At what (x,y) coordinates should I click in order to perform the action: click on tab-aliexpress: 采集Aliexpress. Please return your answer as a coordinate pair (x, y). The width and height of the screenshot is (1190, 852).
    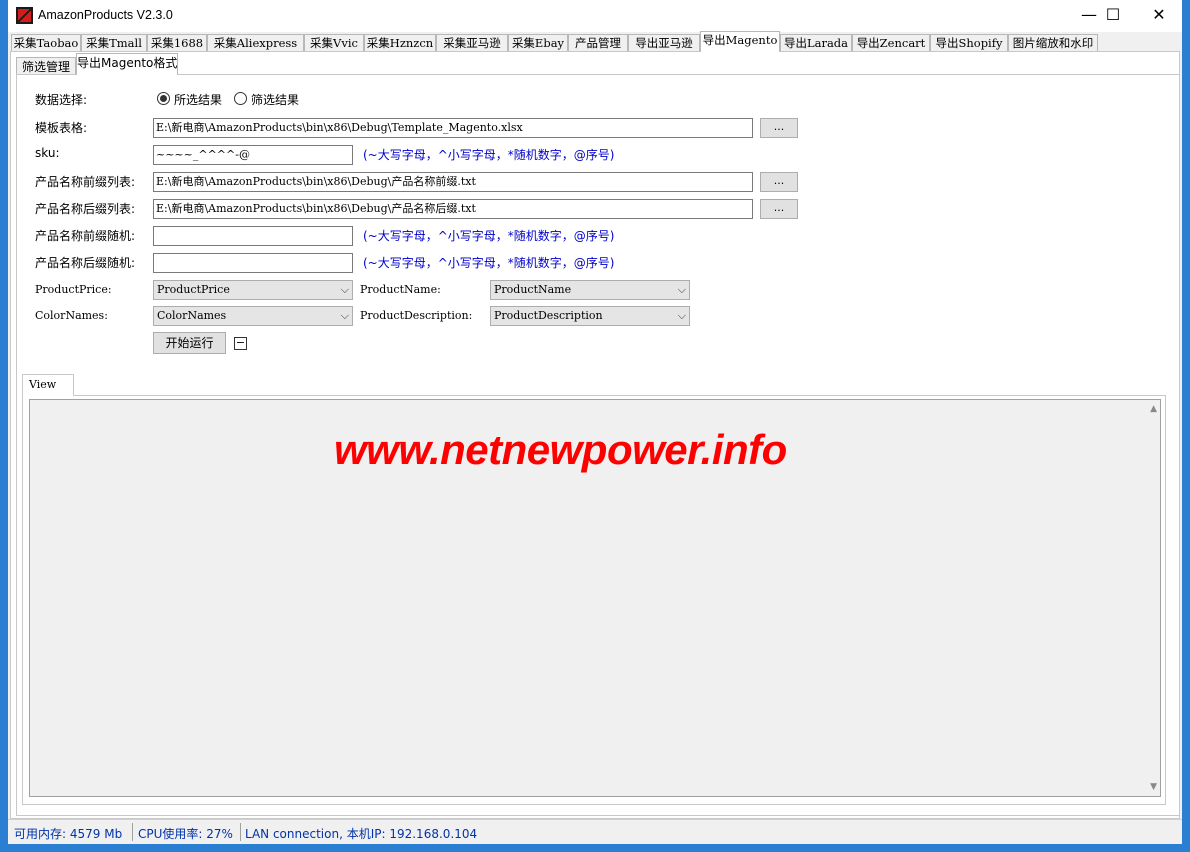
    Looking at the image, I should click on (255, 42).